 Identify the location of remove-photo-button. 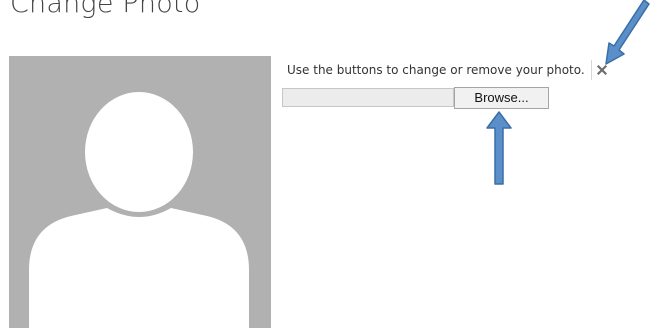
(602, 70).